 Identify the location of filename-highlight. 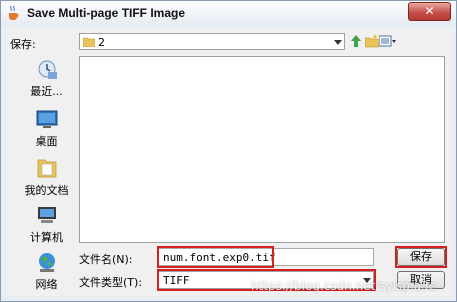
(215, 257).